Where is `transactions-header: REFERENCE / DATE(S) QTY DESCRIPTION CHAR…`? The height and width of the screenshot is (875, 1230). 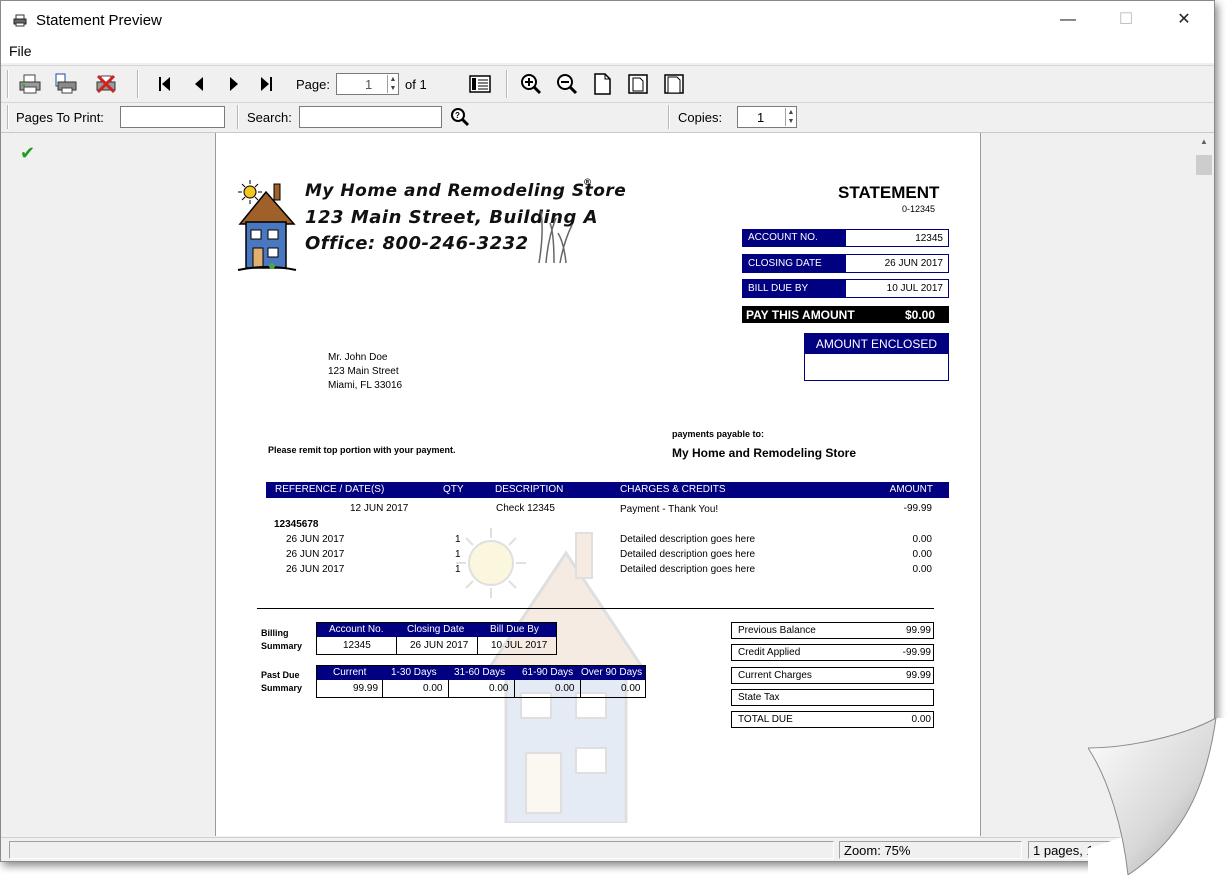 transactions-header: REFERENCE / DATE(S) QTY DESCRIPTION CHAR… is located at coordinates (607, 490).